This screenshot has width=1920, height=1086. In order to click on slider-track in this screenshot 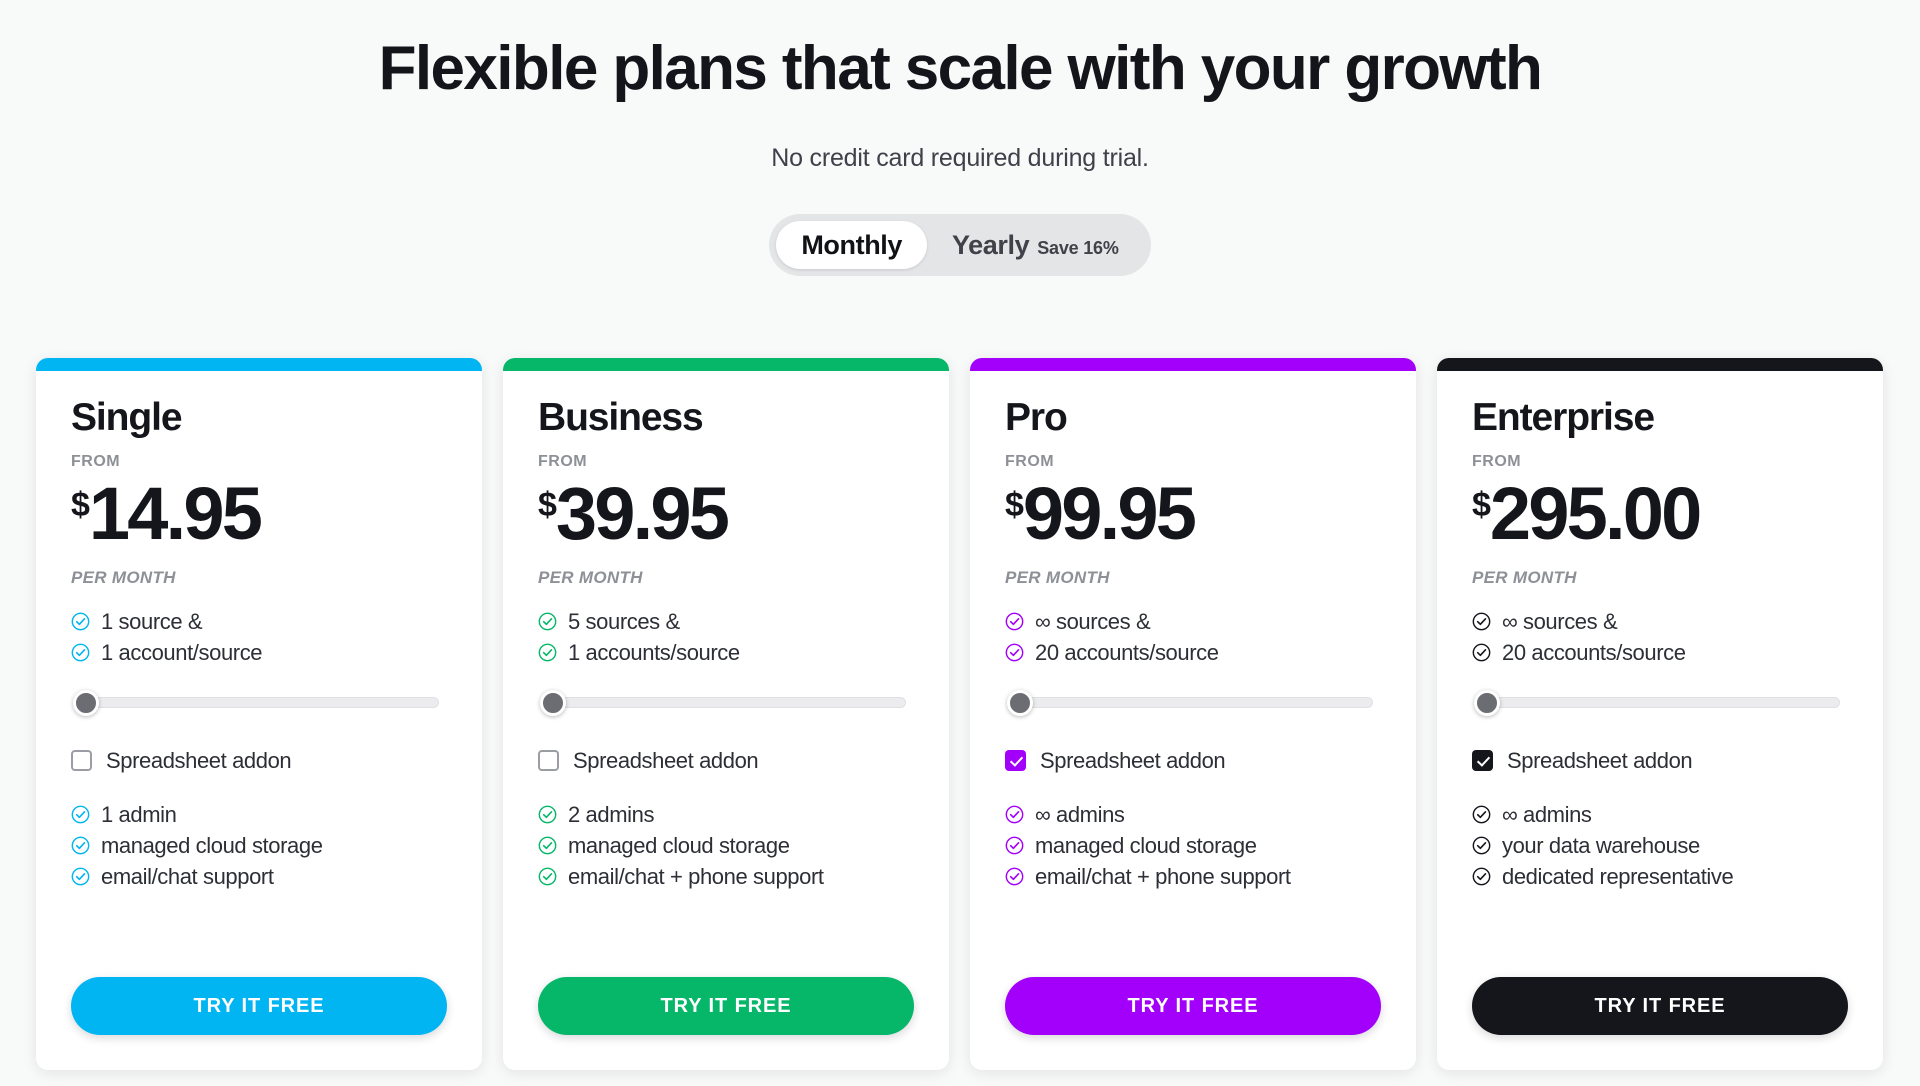, I will do `click(1190, 703)`.